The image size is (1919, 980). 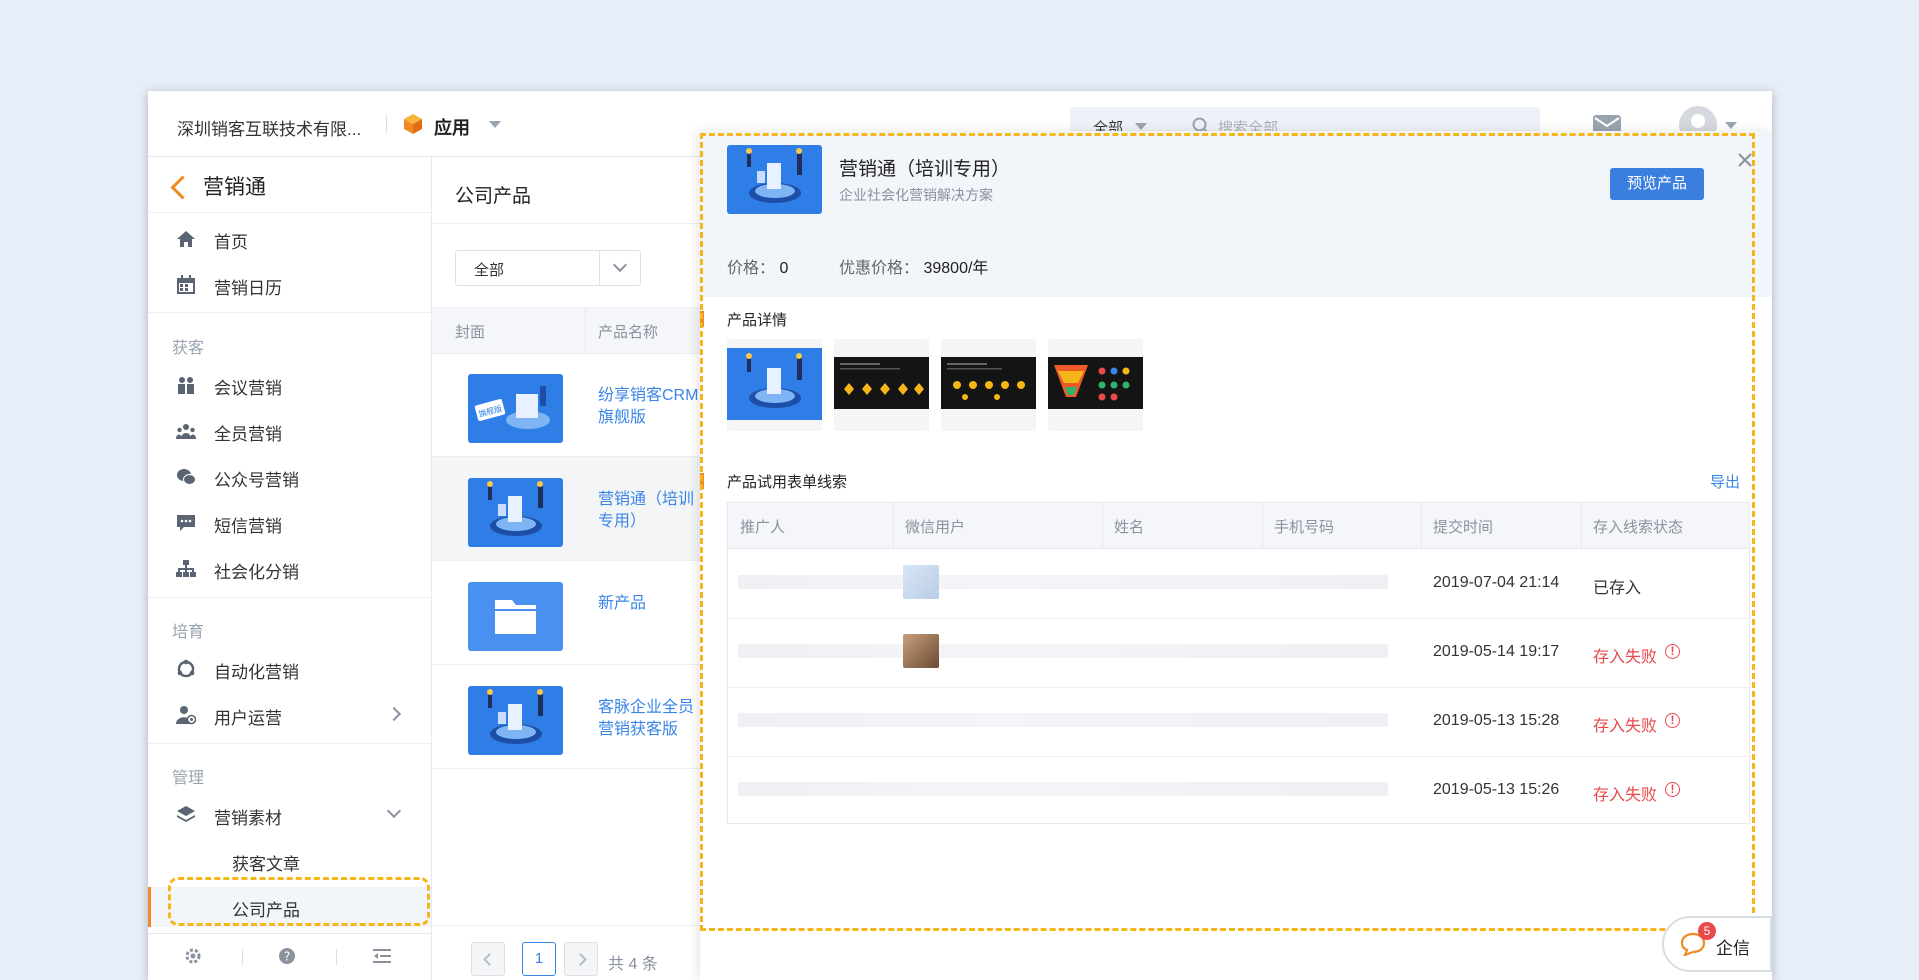 I want to click on section-label: 获客, so click(x=188, y=348).